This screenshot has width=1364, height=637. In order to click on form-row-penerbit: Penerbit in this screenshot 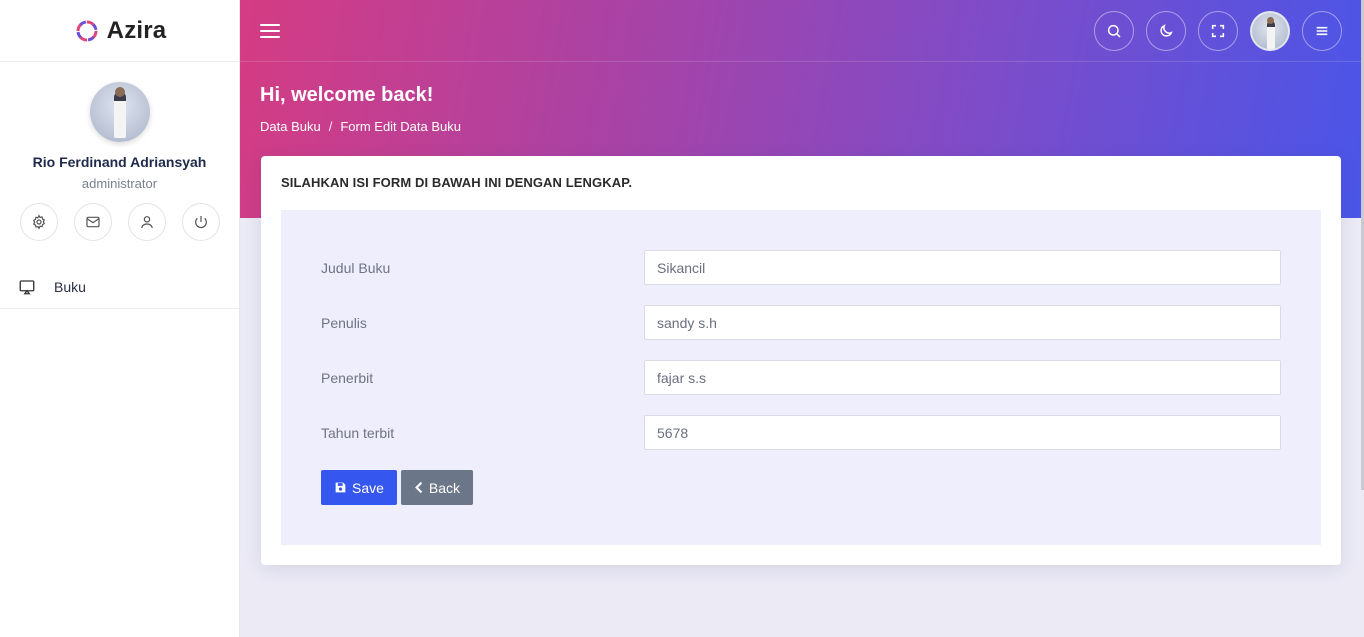, I will do `click(801, 377)`.